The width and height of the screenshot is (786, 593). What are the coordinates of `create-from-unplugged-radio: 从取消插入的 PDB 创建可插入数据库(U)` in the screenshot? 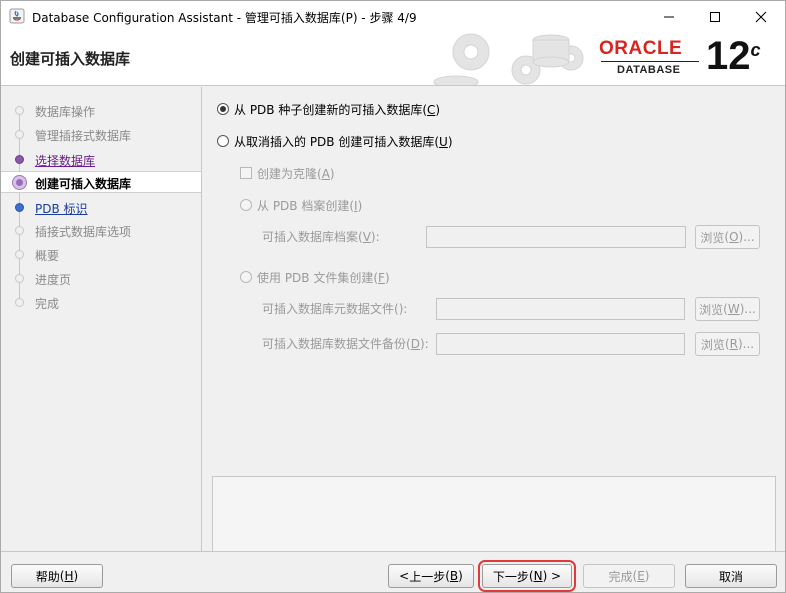 It's located at (335, 141).